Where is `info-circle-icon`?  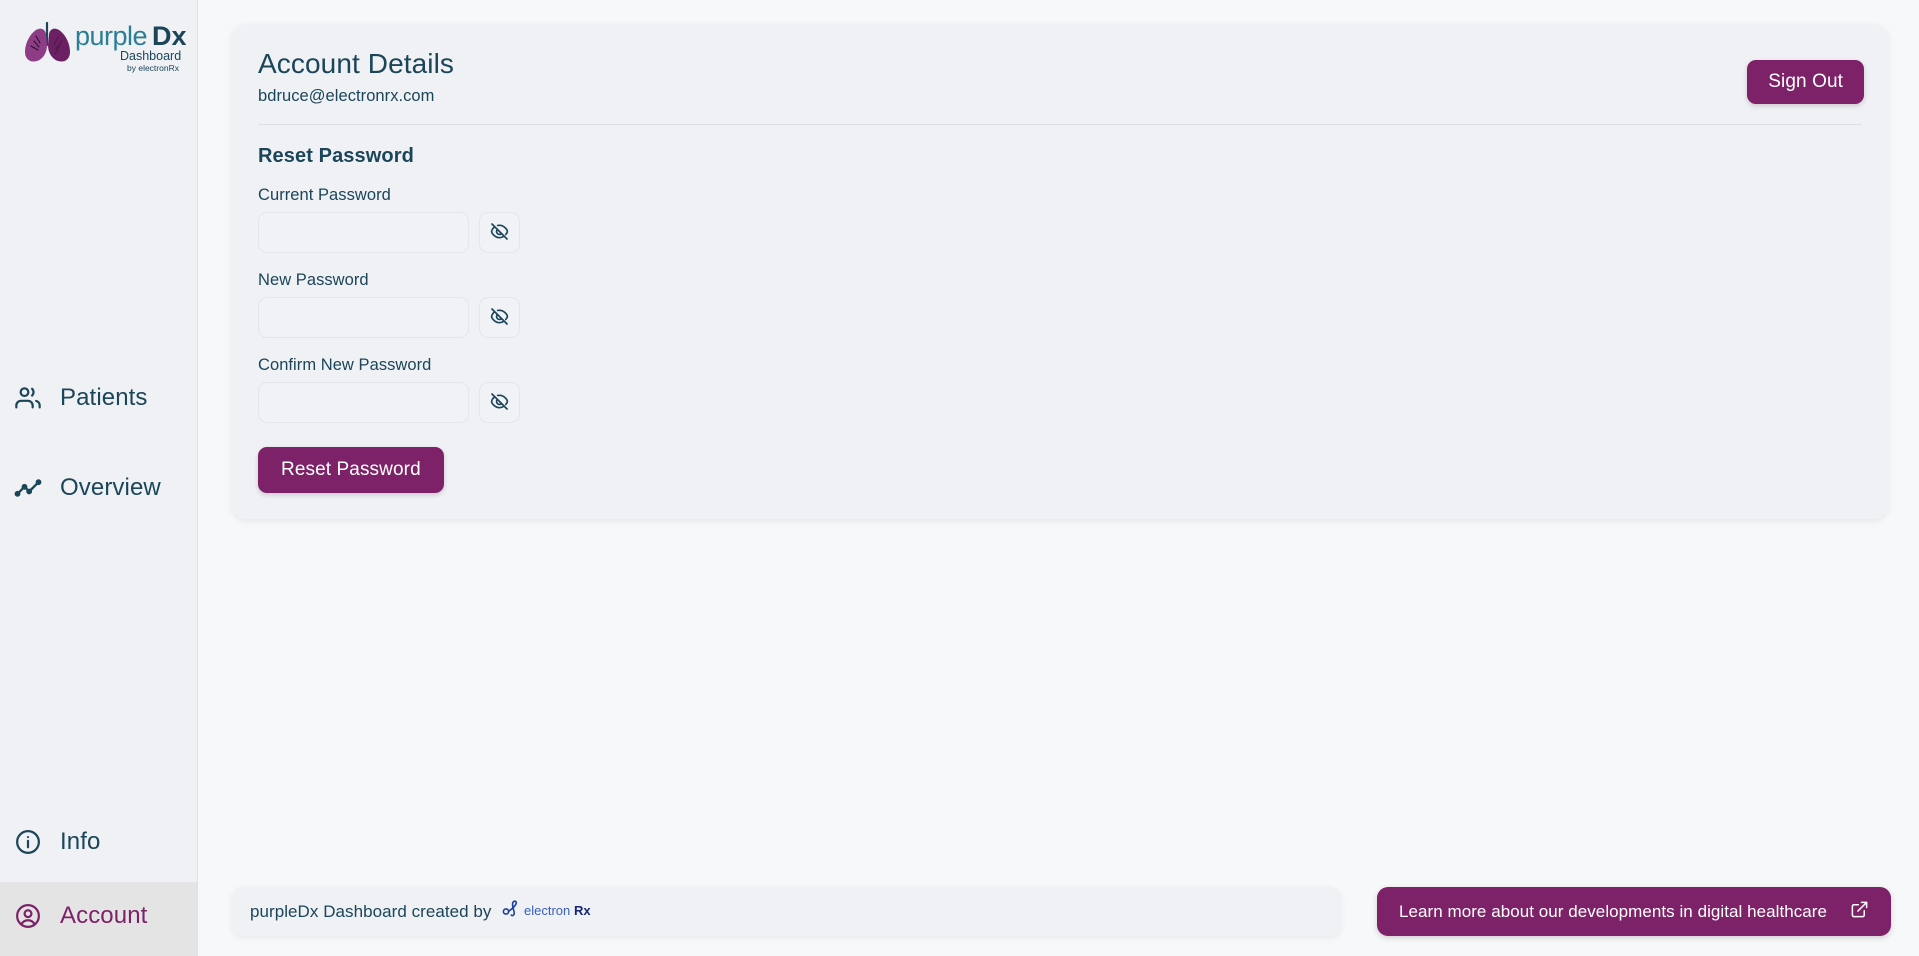 info-circle-icon is located at coordinates (28, 842).